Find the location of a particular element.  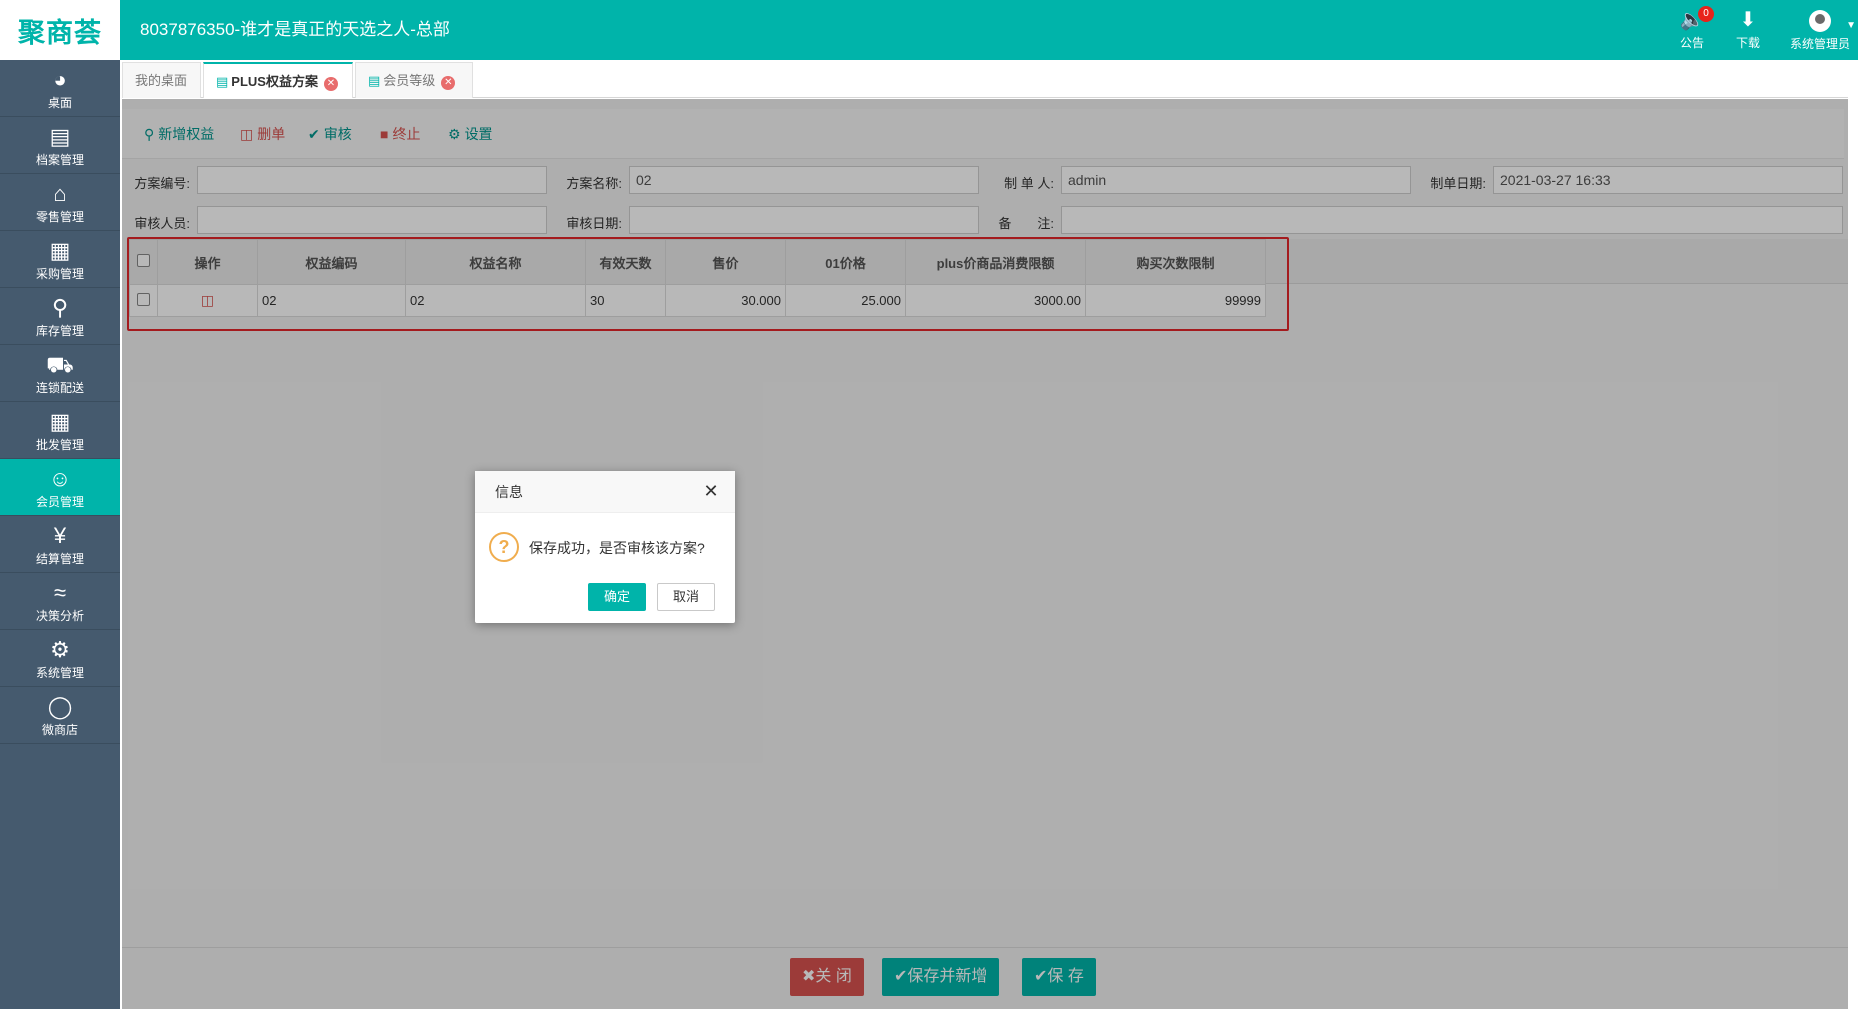

question-icon: ? is located at coordinates (504, 547).